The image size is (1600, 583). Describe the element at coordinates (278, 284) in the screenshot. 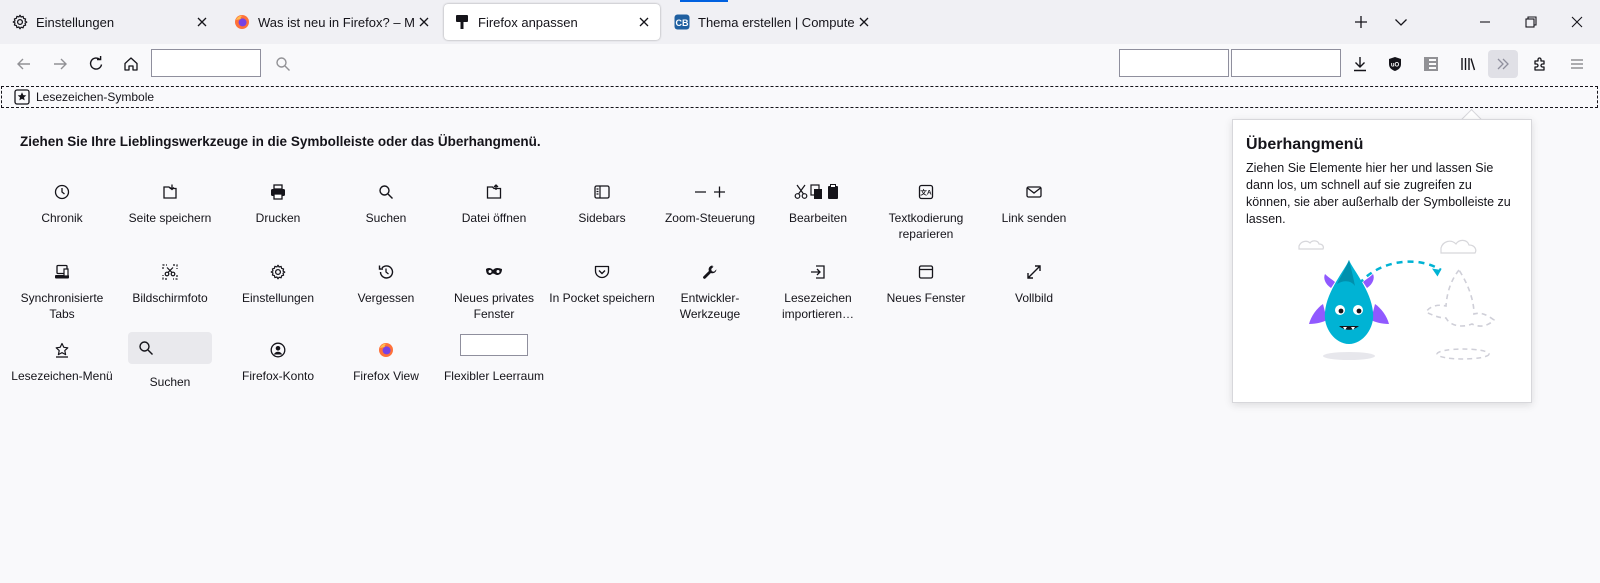

I see `palette-item-settings: Einstellungen` at that location.